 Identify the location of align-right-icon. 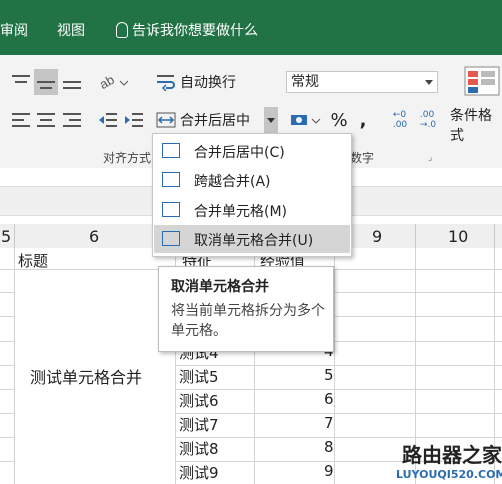
(72, 120).